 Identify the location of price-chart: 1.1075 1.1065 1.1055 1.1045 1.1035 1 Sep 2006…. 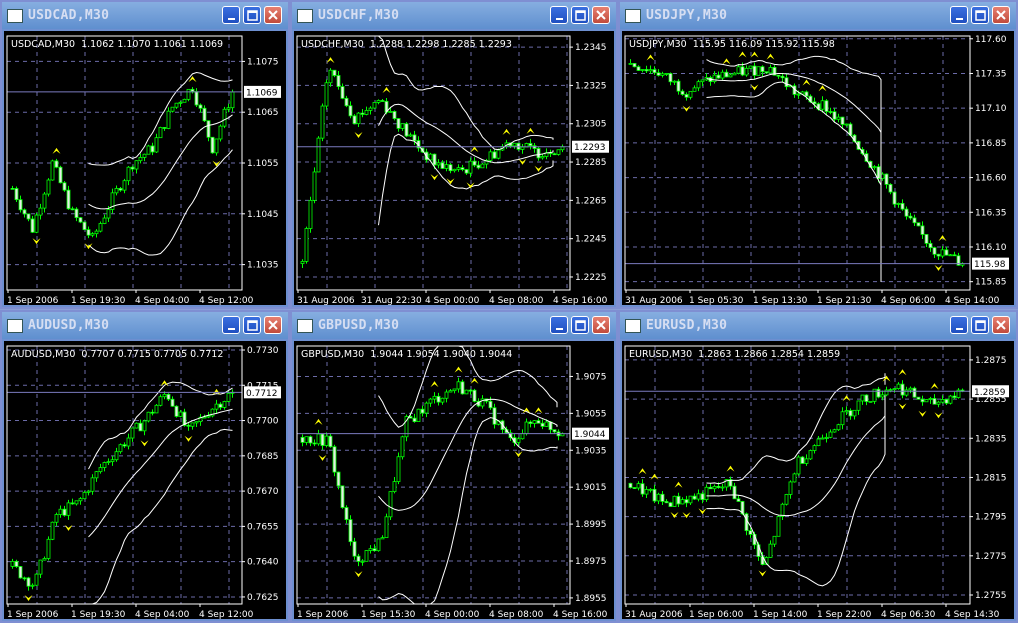
(145, 169).